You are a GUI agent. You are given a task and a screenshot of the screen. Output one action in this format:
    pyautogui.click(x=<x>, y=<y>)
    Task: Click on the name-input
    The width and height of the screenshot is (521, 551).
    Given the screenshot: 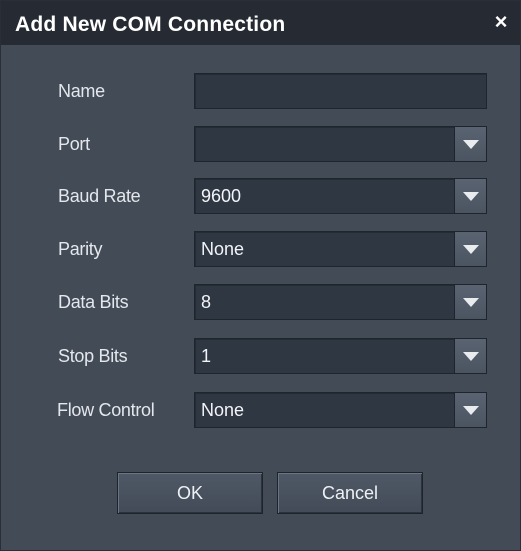 What is the action you would take?
    pyautogui.click(x=340, y=91)
    